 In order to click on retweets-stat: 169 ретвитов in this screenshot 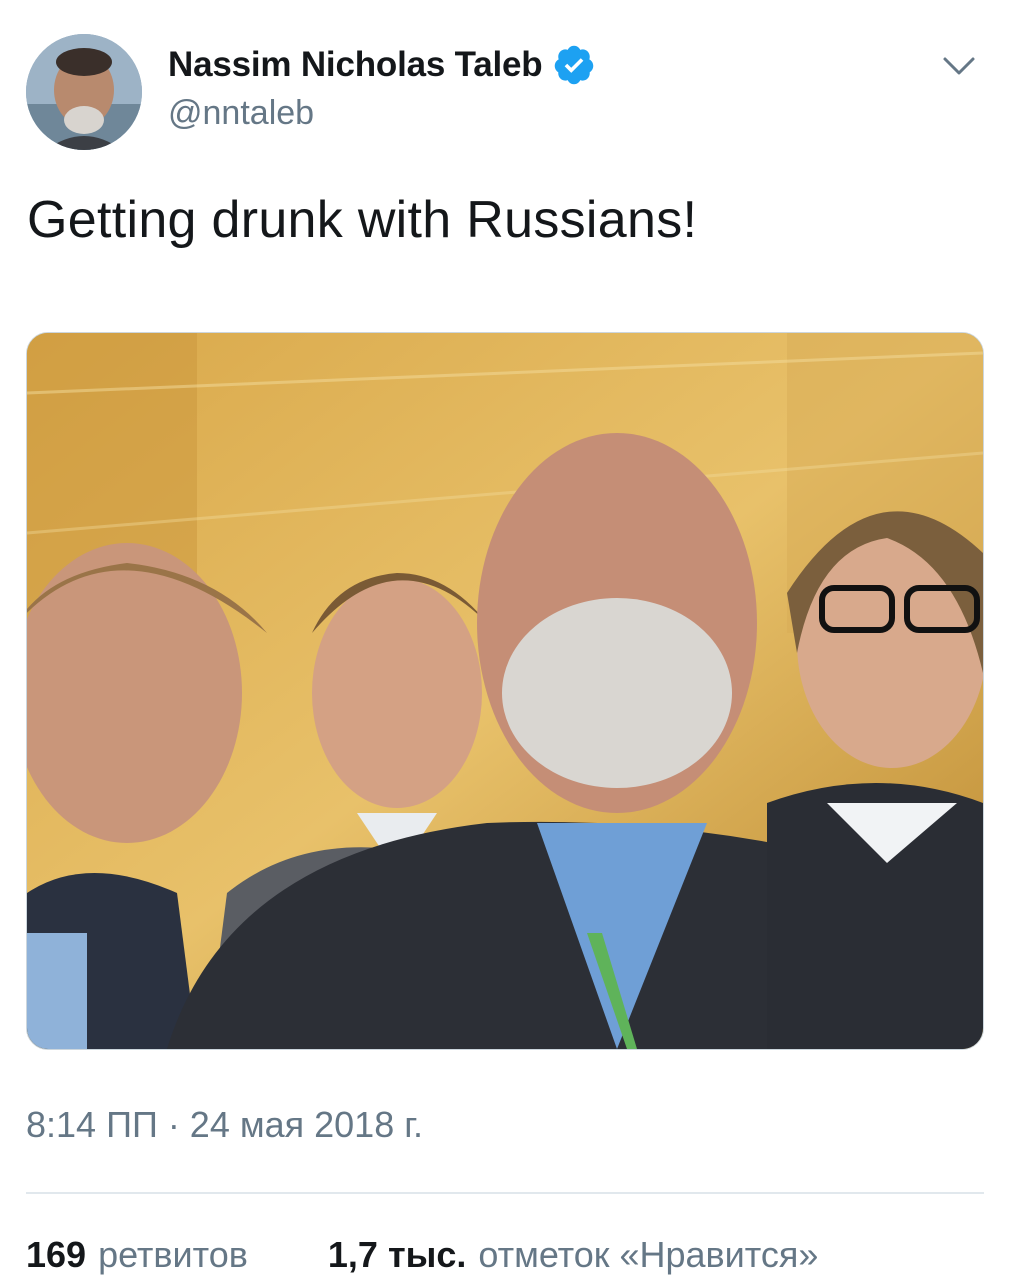, I will do `click(137, 1255)`.